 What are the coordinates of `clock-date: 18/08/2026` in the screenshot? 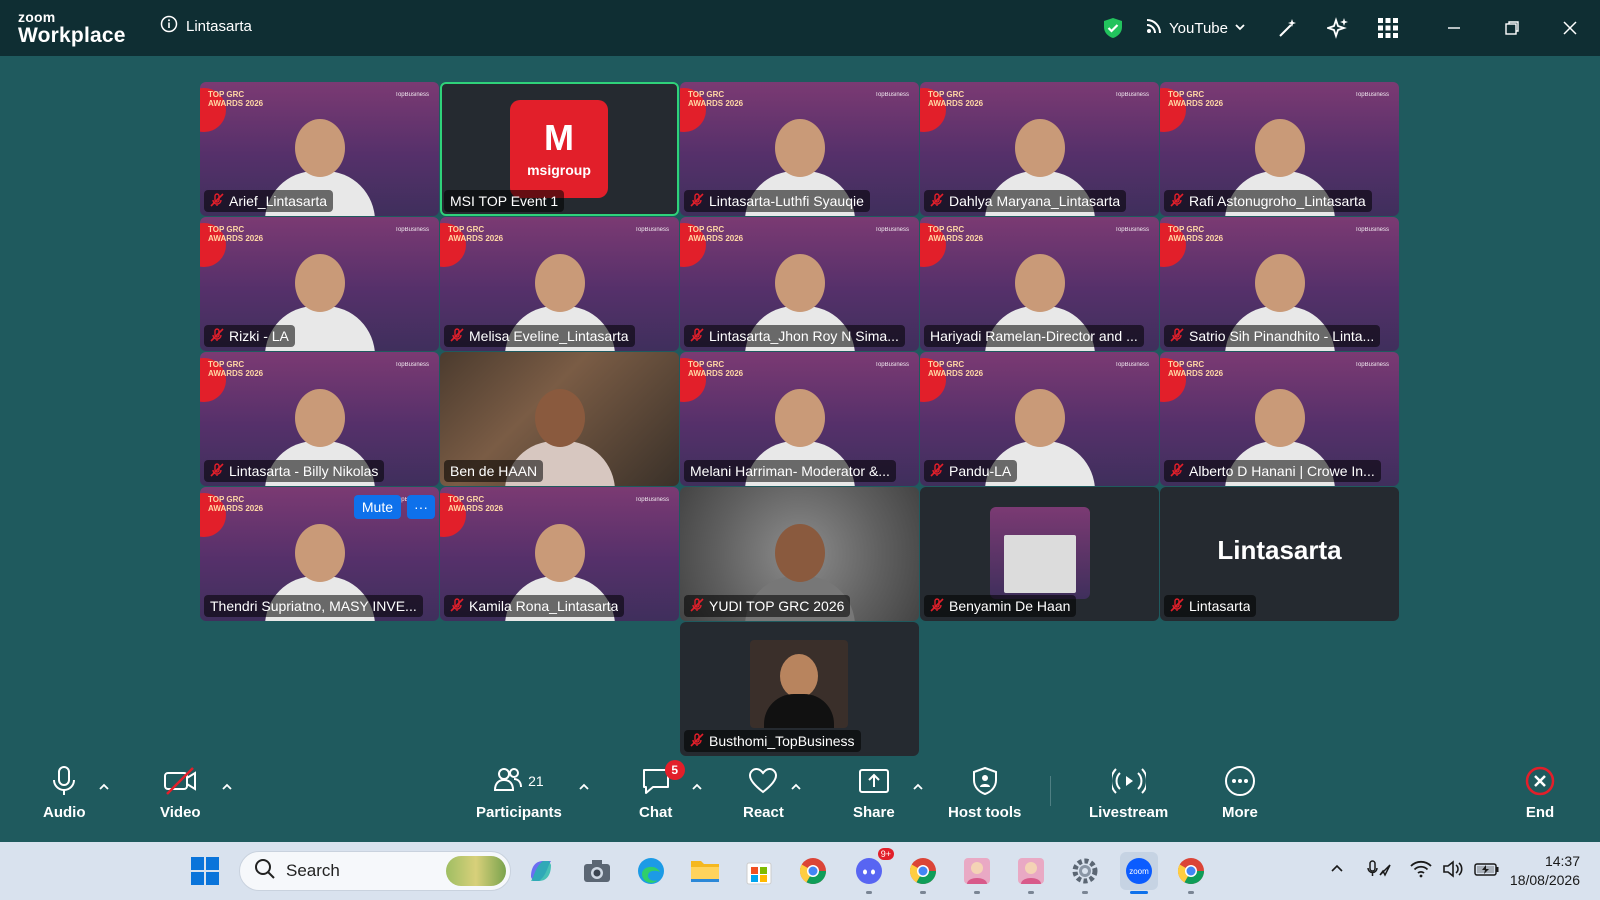 It's located at (1544, 880).